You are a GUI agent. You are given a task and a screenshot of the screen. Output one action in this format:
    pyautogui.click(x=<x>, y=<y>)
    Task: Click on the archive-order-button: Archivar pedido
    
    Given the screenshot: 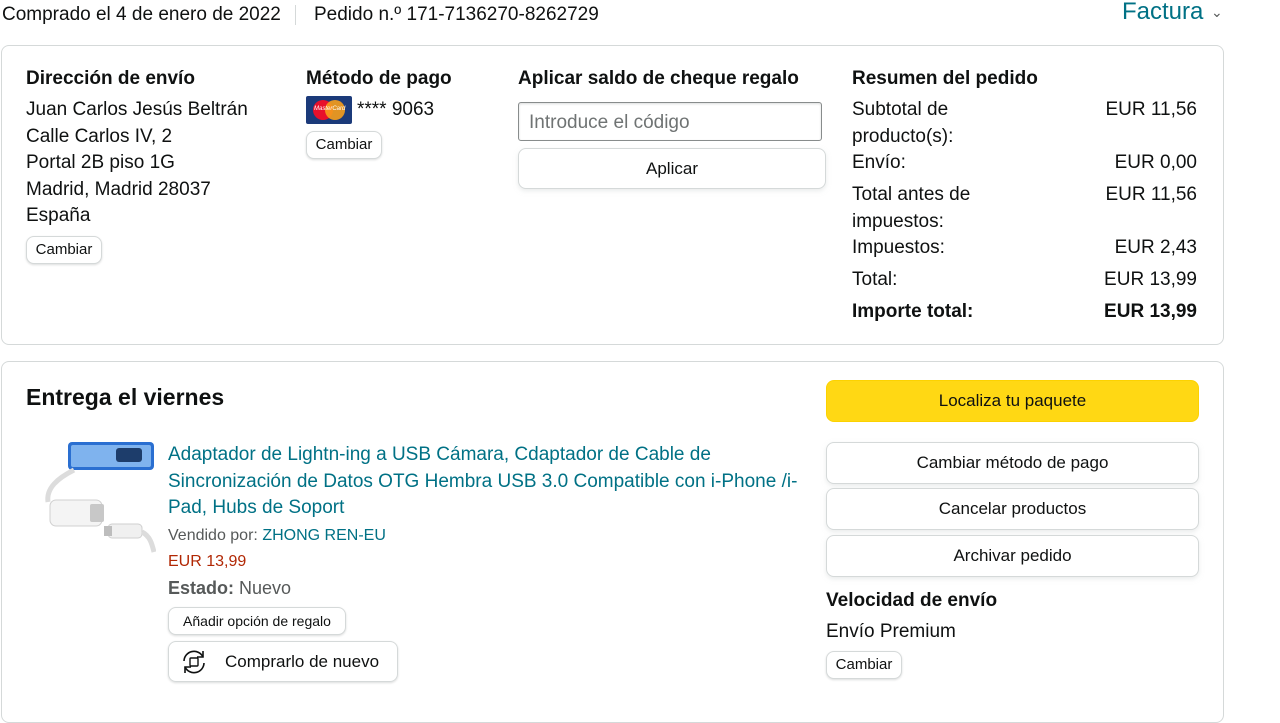 What is the action you would take?
    pyautogui.click(x=1012, y=556)
    